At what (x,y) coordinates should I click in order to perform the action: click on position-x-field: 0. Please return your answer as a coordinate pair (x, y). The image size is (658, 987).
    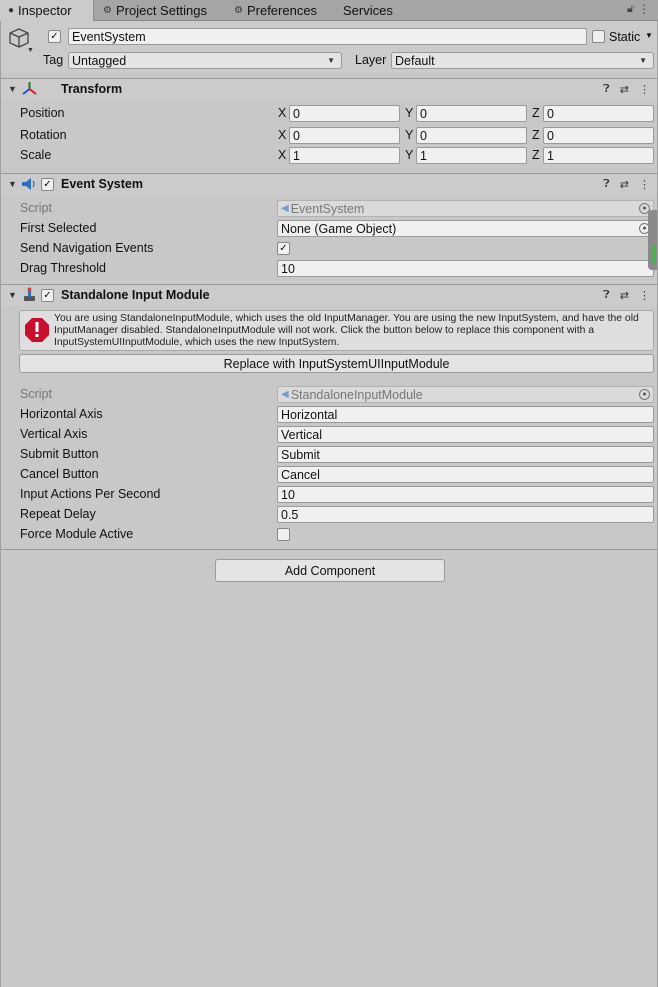
    Looking at the image, I should click on (344, 113).